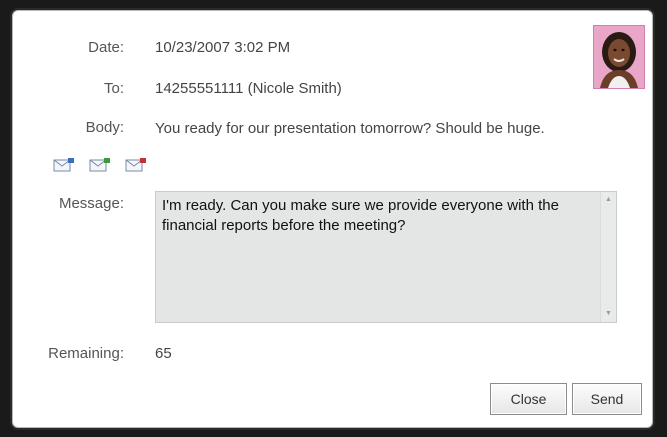 The image size is (667, 437). I want to click on date-label: Date:, so click(106, 47).